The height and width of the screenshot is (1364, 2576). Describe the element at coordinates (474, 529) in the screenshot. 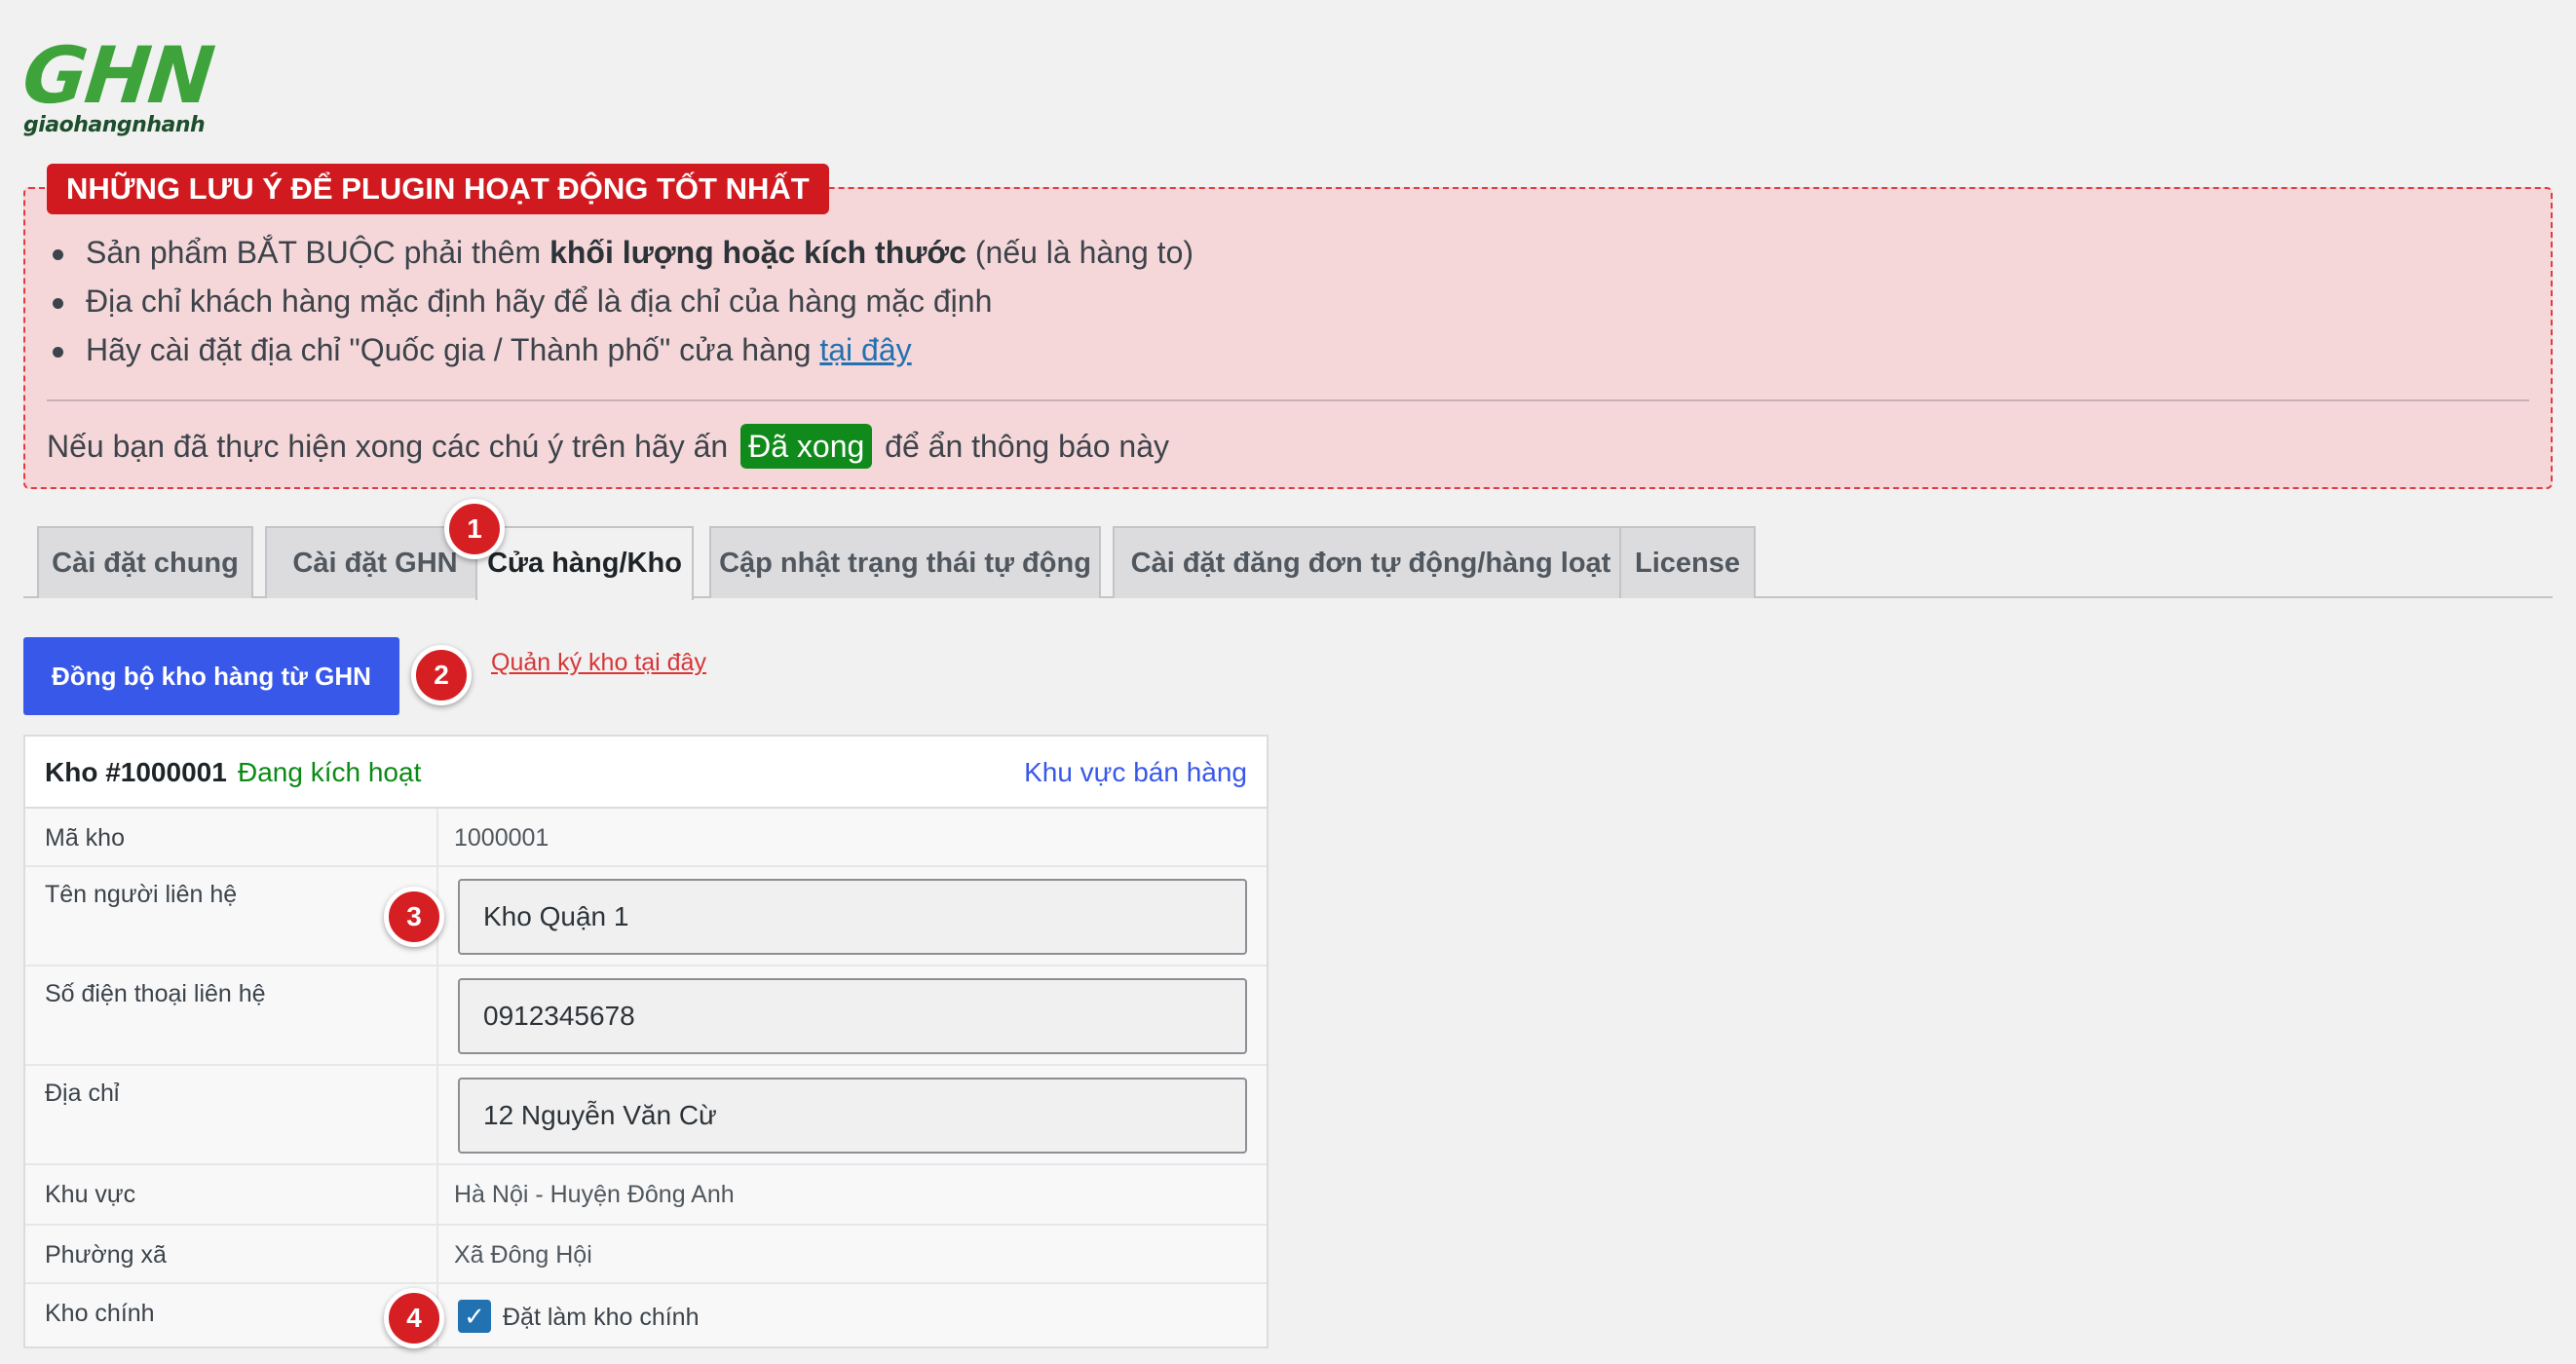

I see `step-marker-1: 1` at that location.